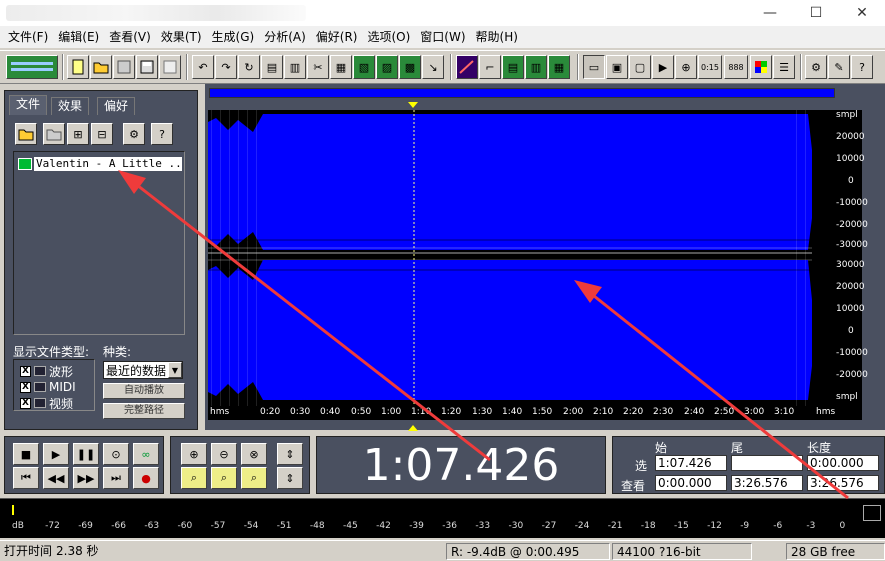 The height and width of the screenshot is (561, 885). Describe the element at coordinates (46, 371) in the screenshot. I see `filetype-waveform: X 波形` at that location.